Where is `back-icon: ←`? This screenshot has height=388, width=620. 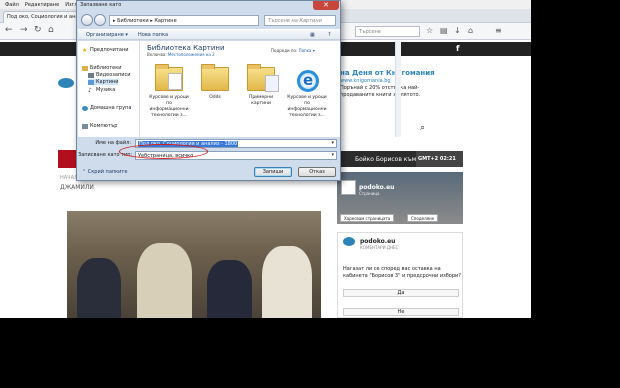 back-icon: ← is located at coordinates (9, 30).